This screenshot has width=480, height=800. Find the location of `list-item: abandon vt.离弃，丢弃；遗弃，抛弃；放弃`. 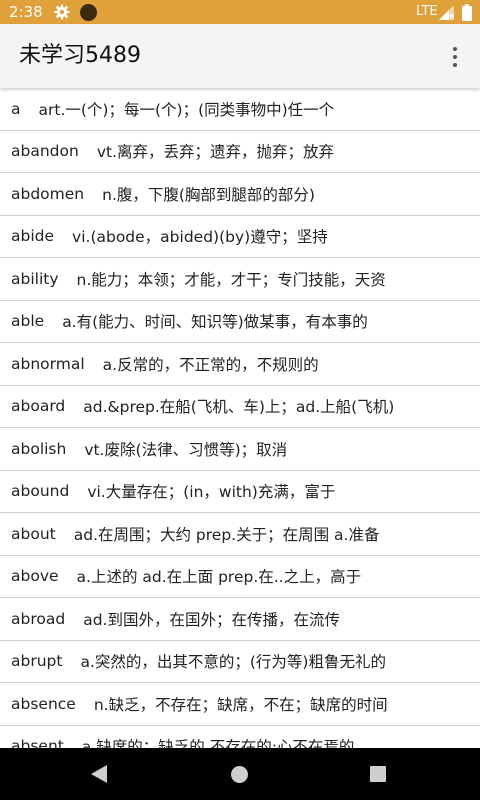

list-item: abandon vt.离弃，丢弃；遗弃，抛弃；放弃 is located at coordinates (240, 152).